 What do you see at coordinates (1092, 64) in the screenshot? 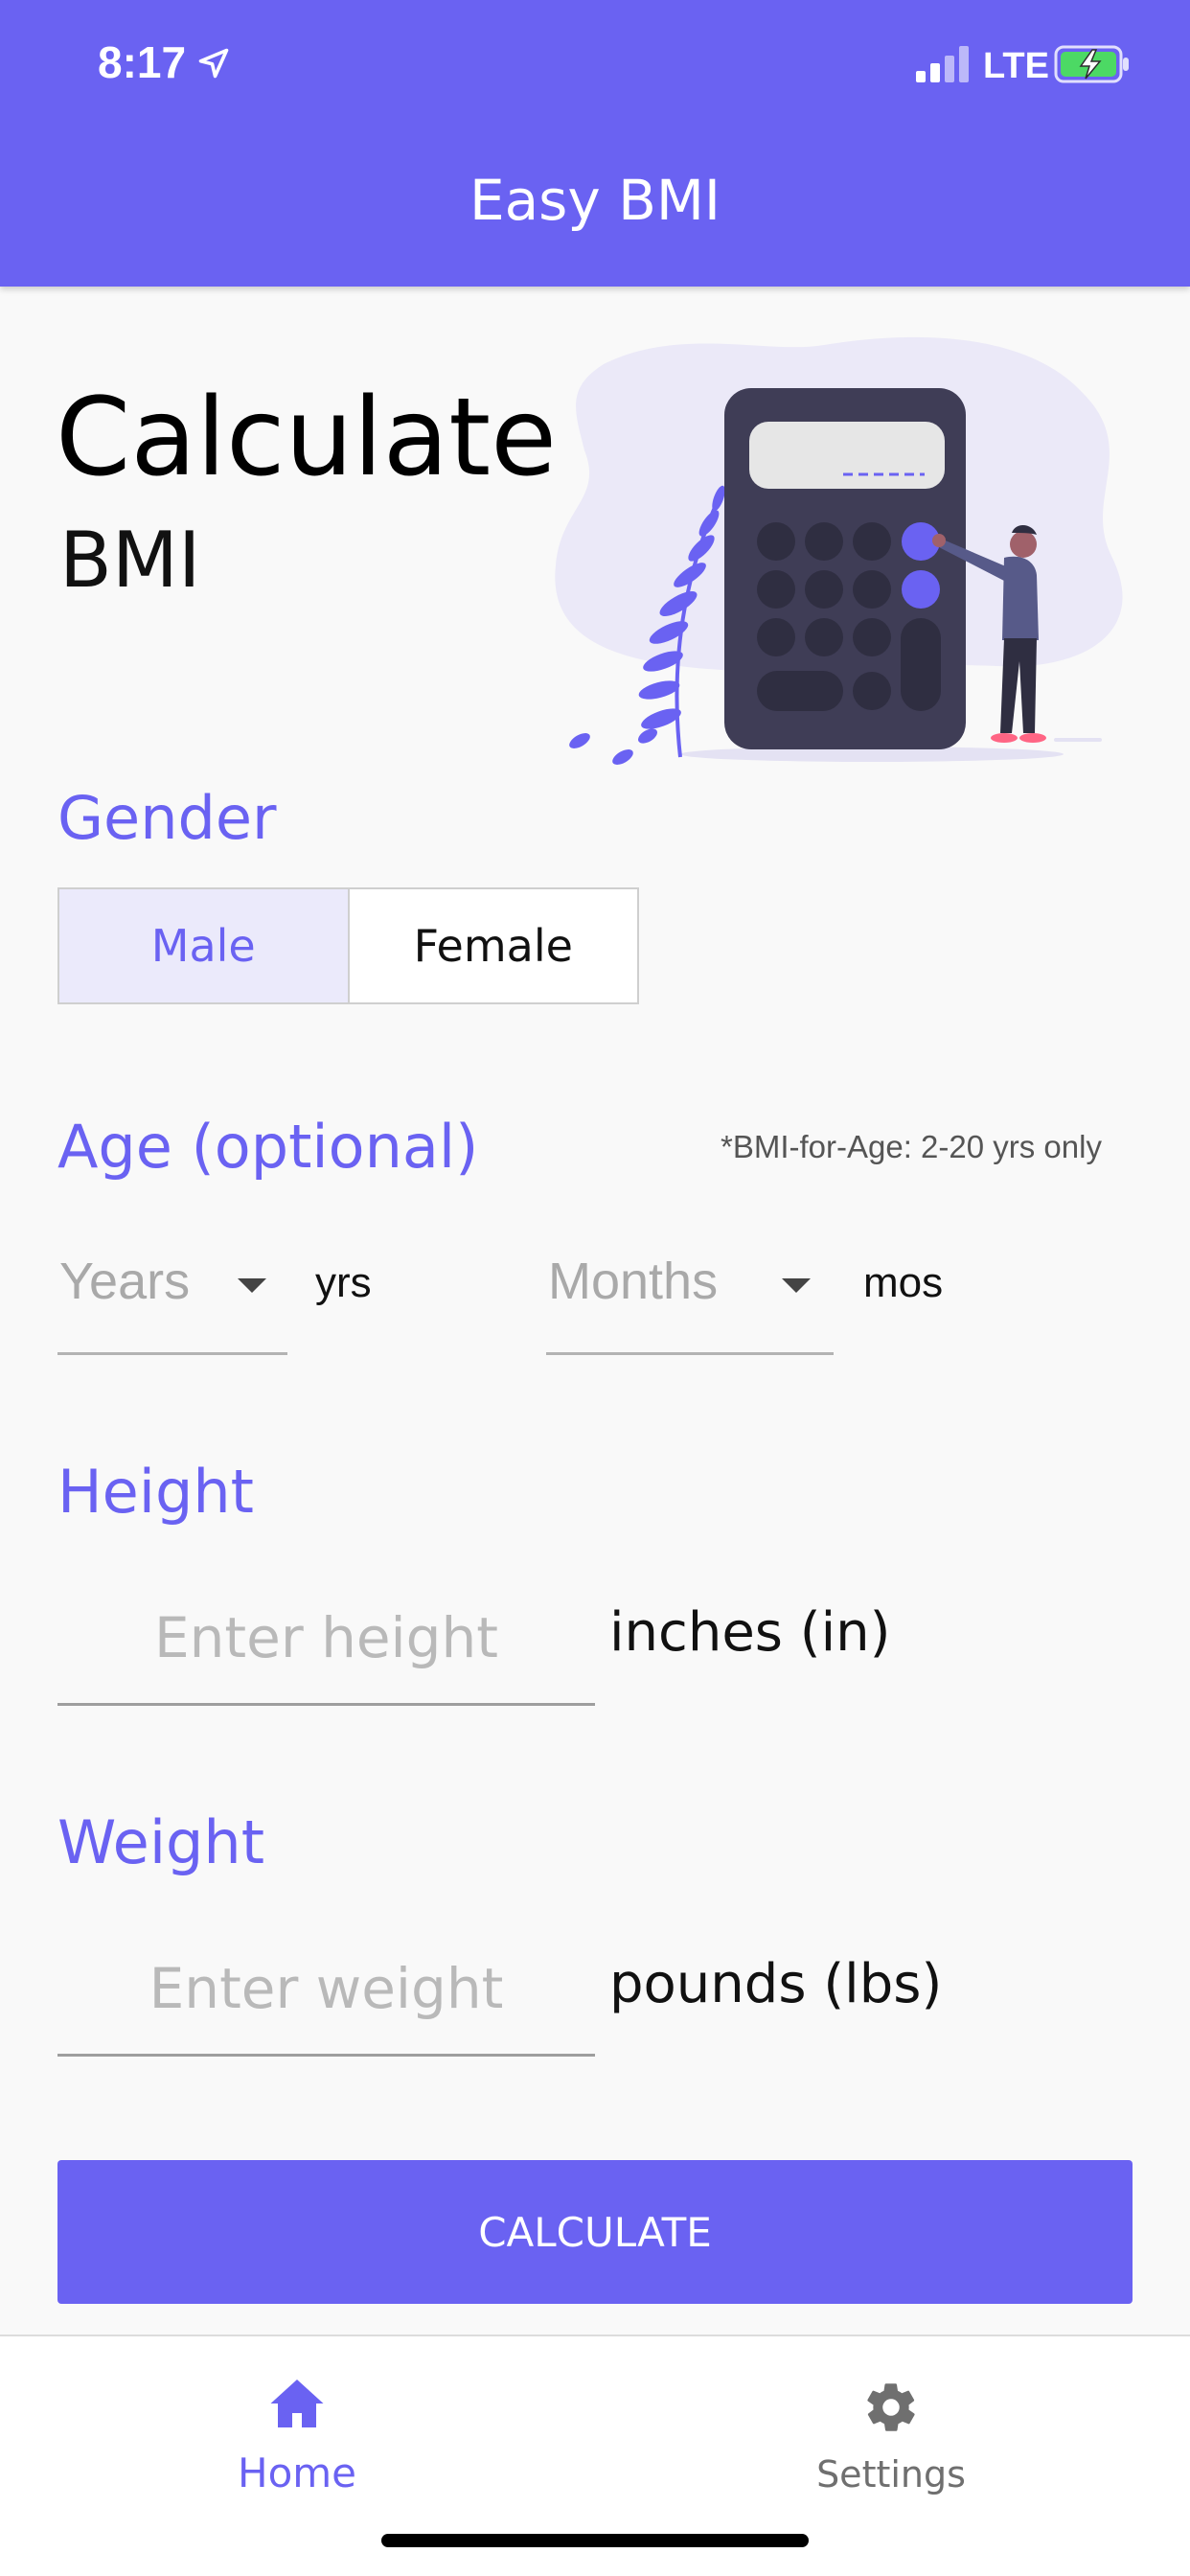
I see `battery-charging-icon` at bounding box center [1092, 64].